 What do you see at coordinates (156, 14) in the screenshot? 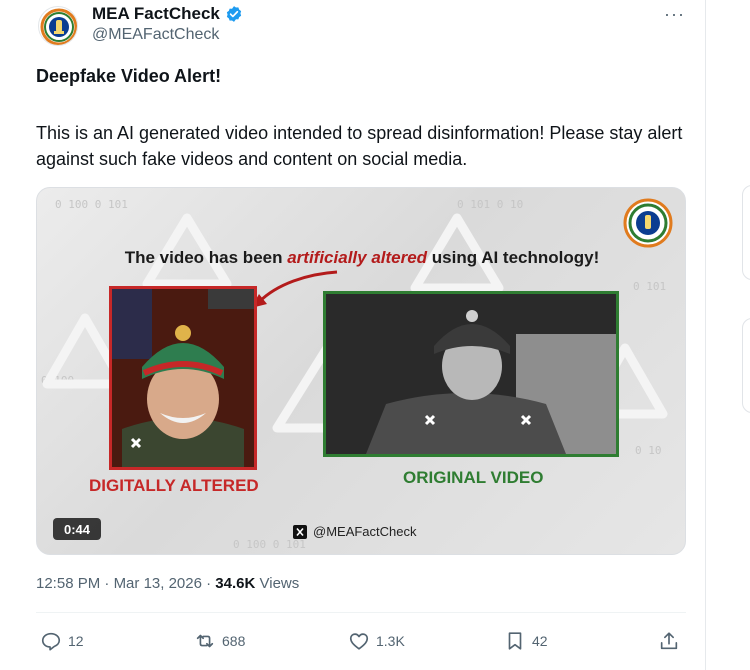
I see `author-name: MEA FactCheck` at bounding box center [156, 14].